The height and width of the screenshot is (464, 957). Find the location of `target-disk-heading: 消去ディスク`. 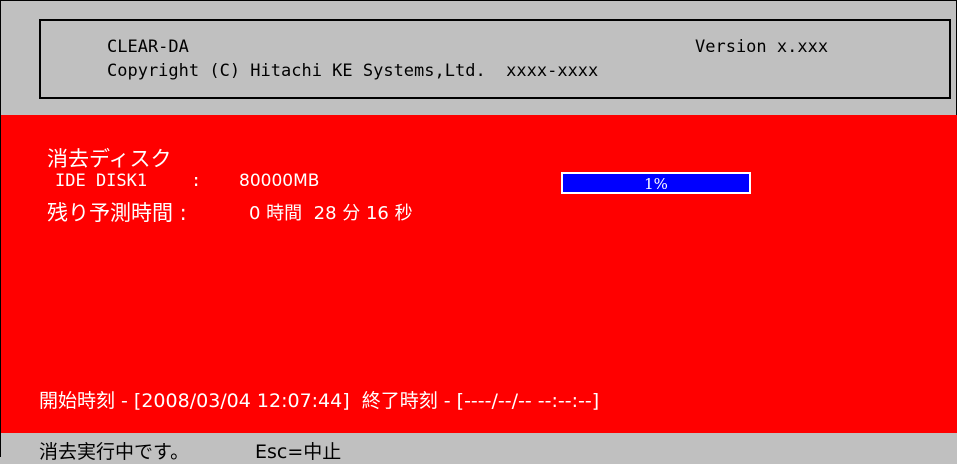

target-disk-heading: 消去ディスク is located at coordinates (109, 159).